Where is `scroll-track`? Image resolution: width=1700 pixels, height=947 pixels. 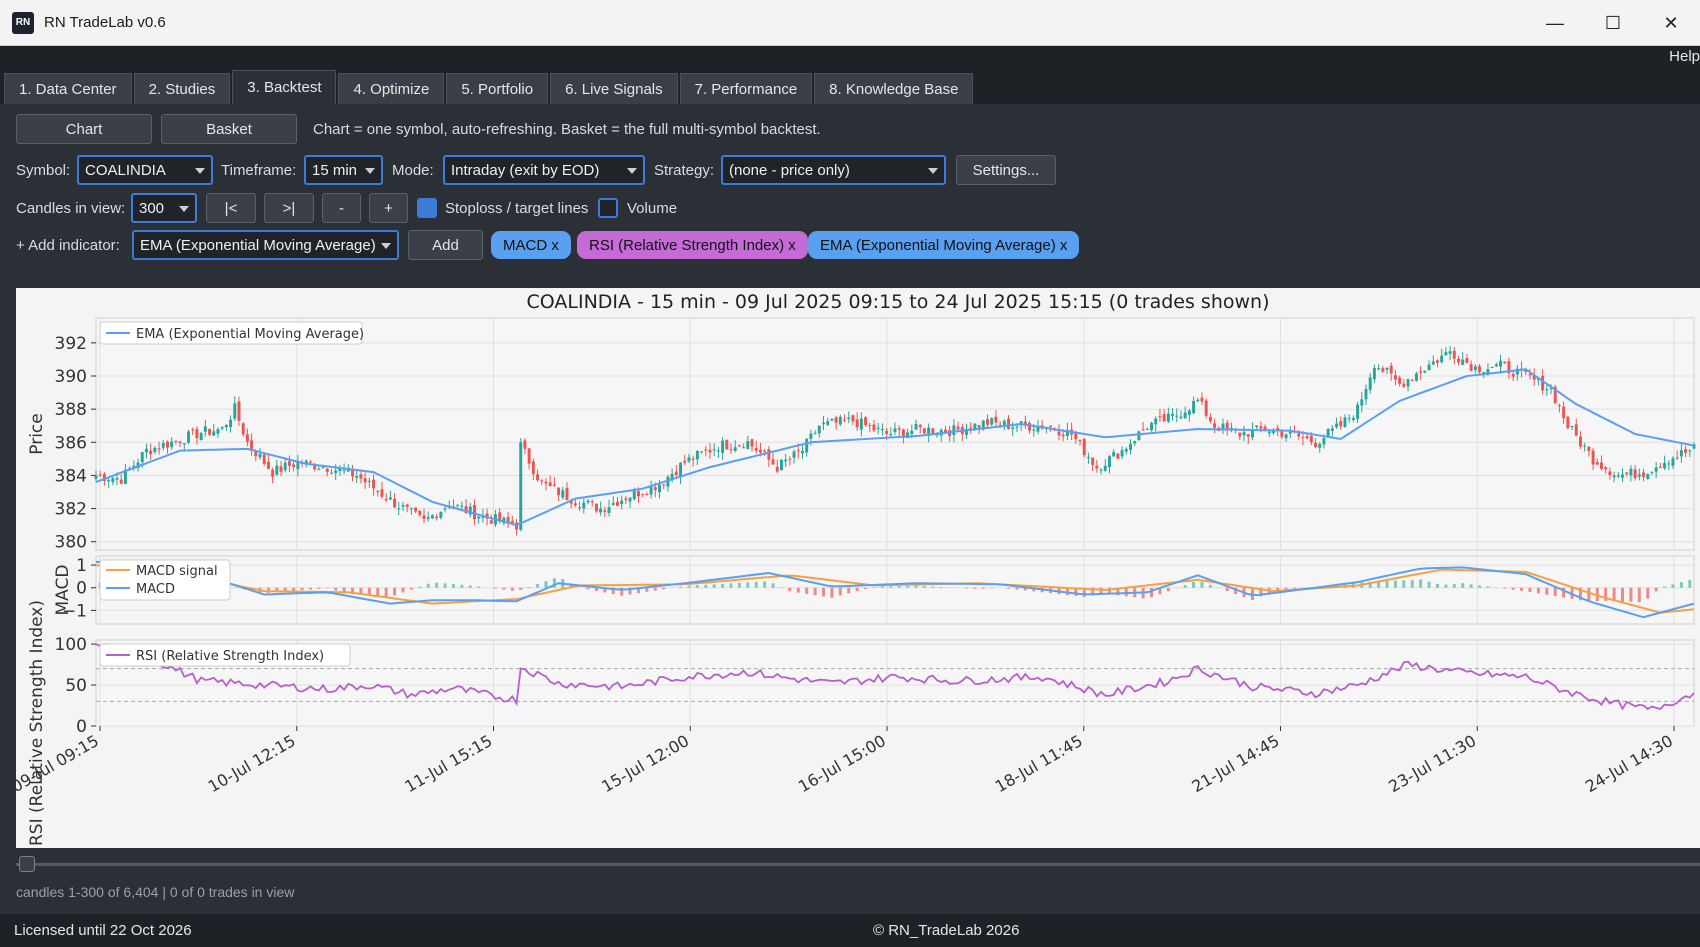
scroll-track is located at coordinates (858, 864).